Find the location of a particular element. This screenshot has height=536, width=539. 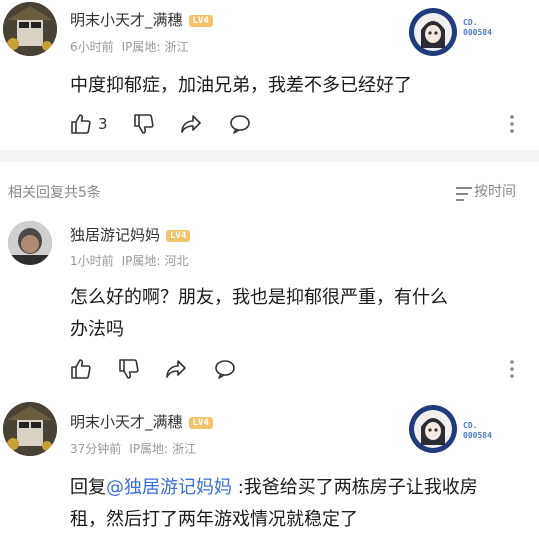

reply-username: 独居游记妈妈 LV4 is located at coordinates (130, 234).